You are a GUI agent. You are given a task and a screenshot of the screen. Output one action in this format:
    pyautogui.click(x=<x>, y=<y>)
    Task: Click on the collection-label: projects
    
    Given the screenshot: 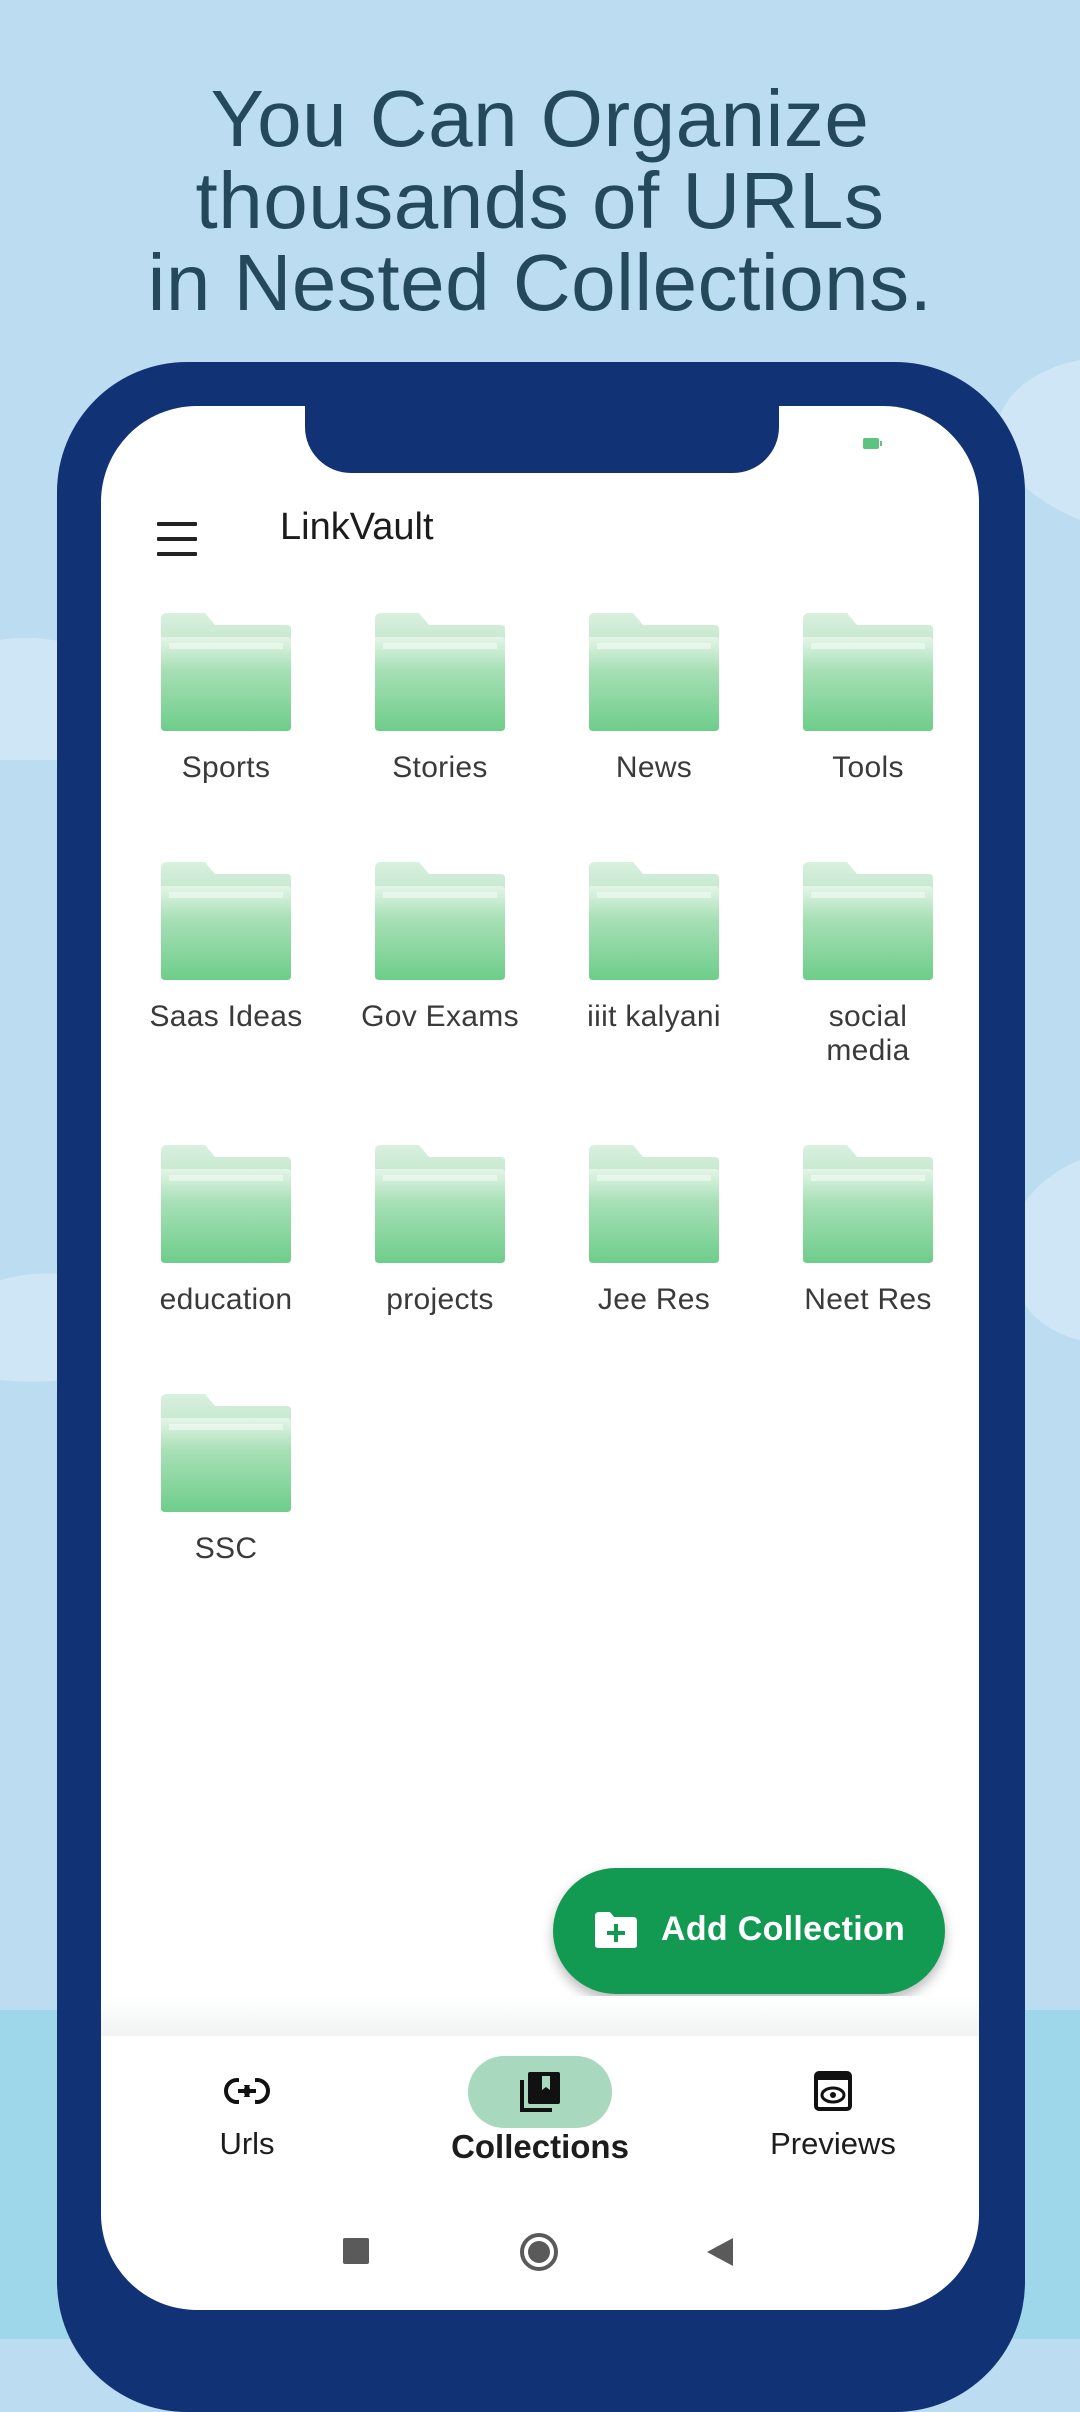 What is the action you would take?
    pyautogui.click(x=440, y=1299)
    